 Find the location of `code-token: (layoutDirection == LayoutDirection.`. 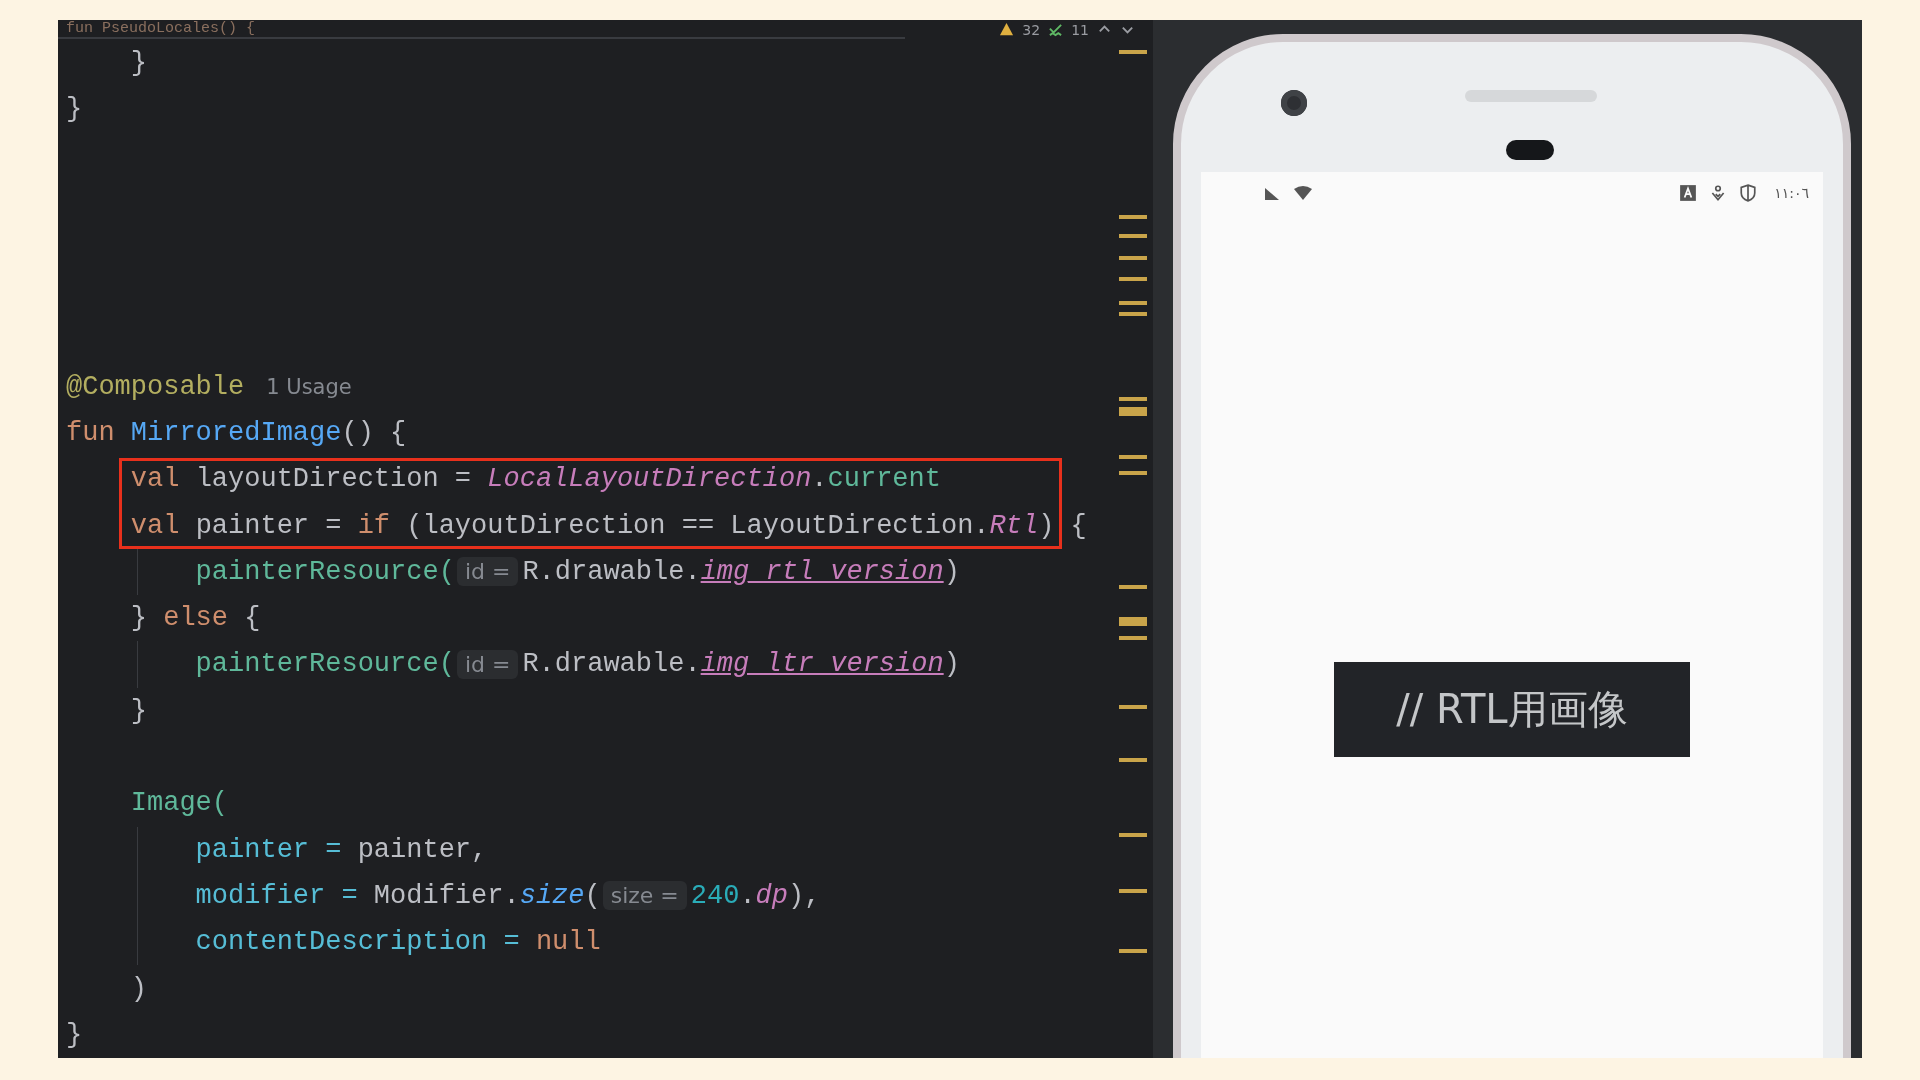

code-token: (layoutDirection == LayoutDirection. is located at coordinates (698, 525).